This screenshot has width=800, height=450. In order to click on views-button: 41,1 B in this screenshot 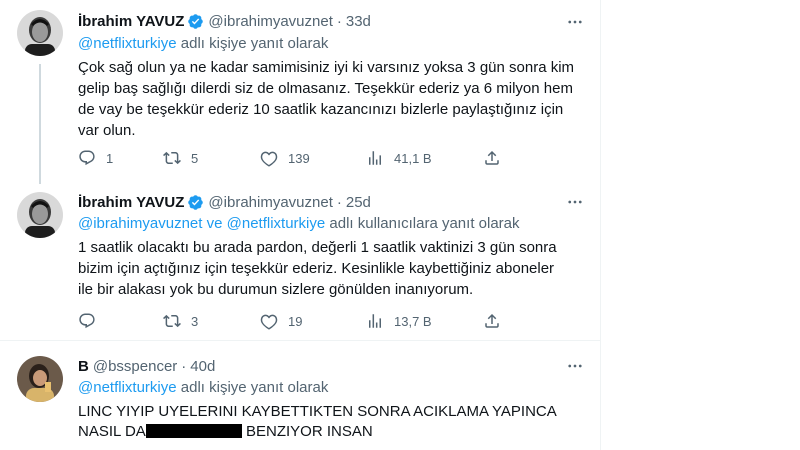, I will do `click(399, 158)`.